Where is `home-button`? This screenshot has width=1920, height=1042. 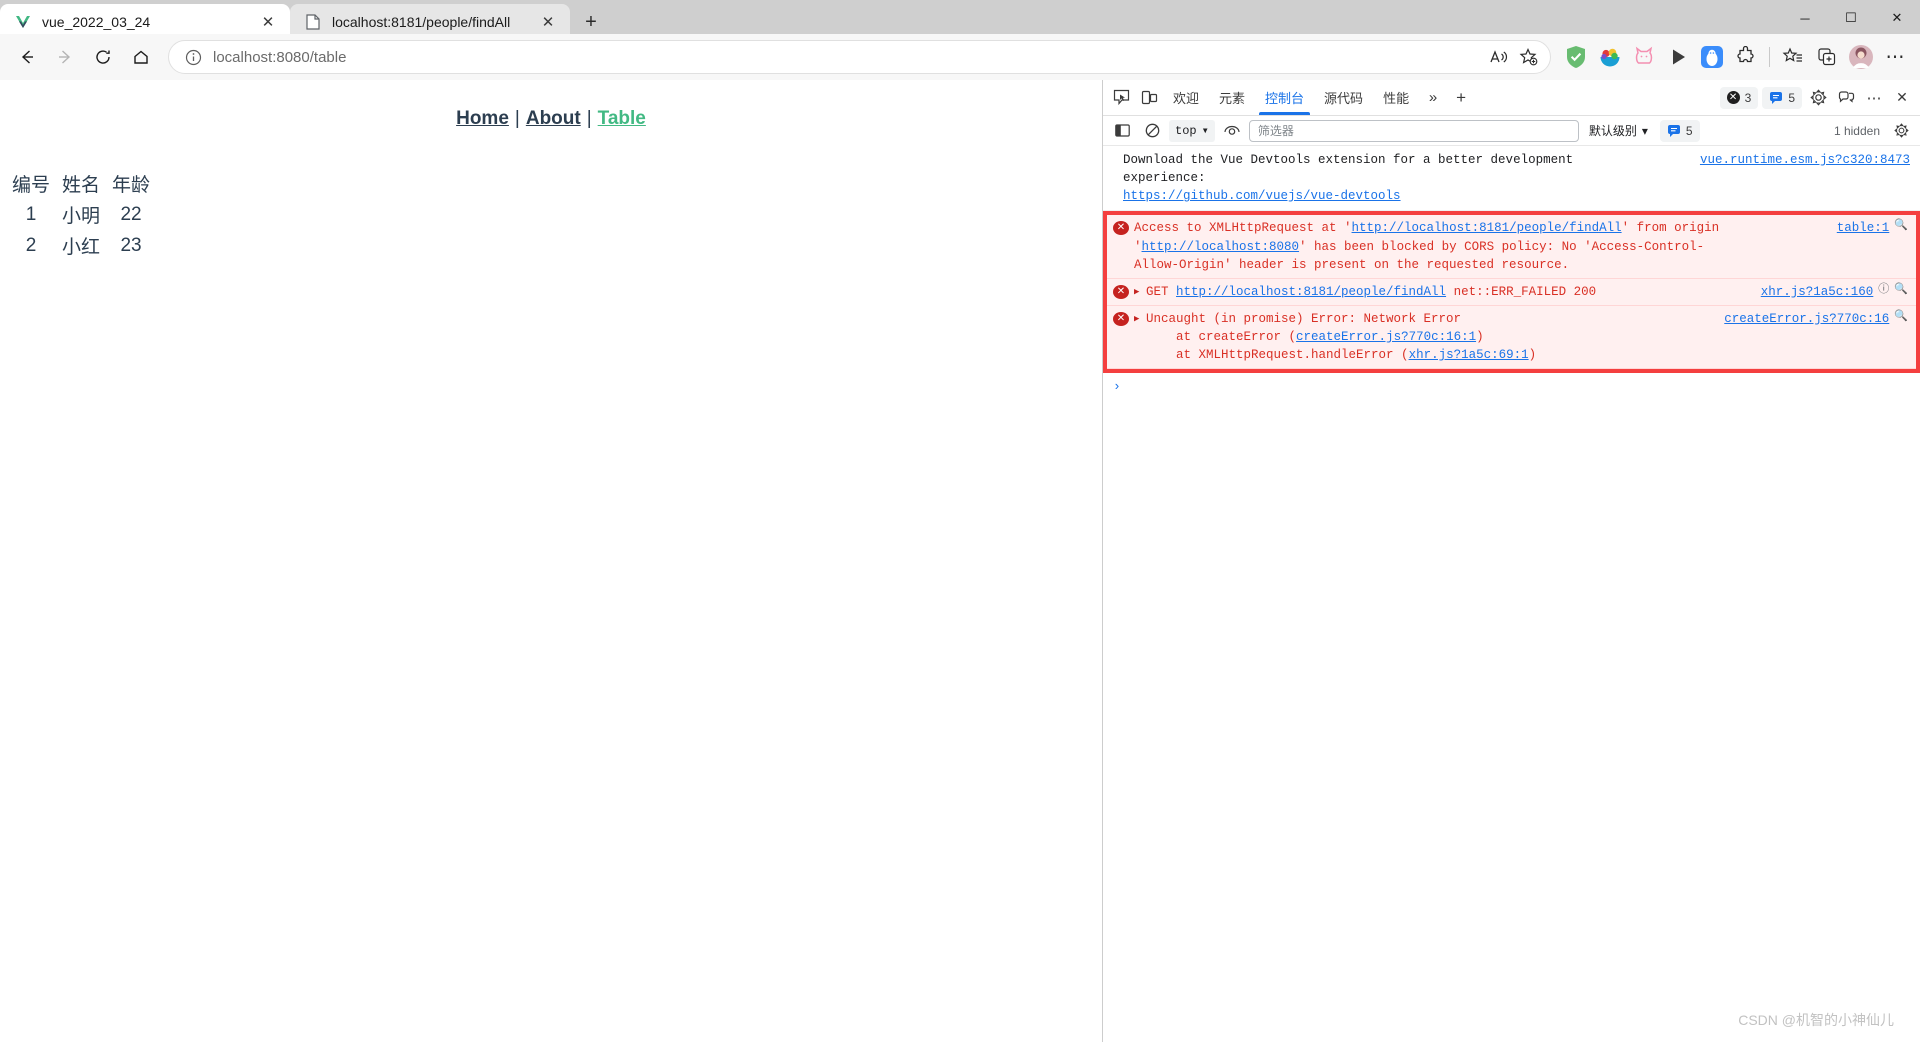 home-button is located at coordinates (141, 57).